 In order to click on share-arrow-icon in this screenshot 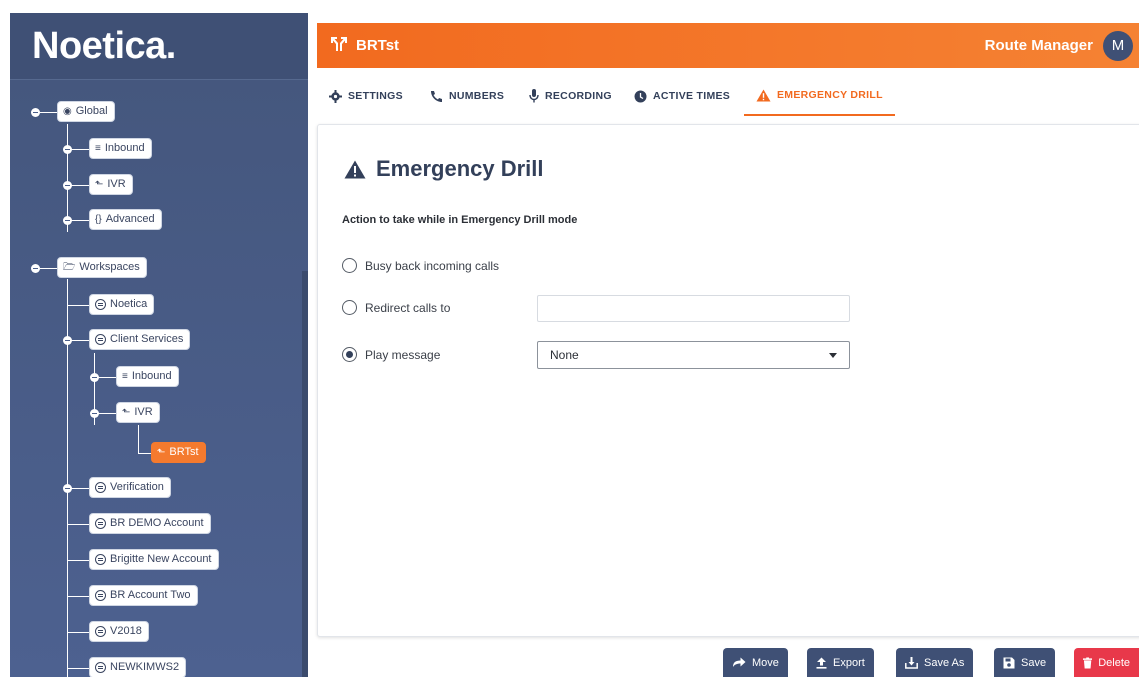, I will do `click(739, 662)`.